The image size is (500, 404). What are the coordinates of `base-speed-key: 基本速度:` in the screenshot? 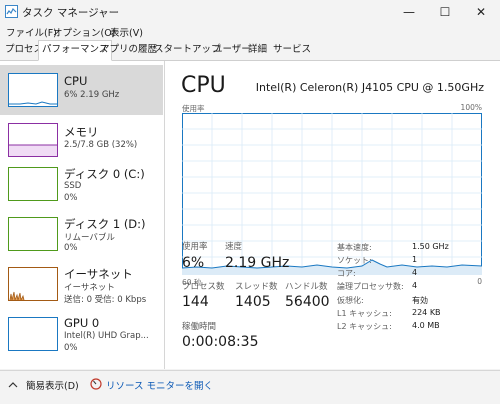 It's located at (354, 247).